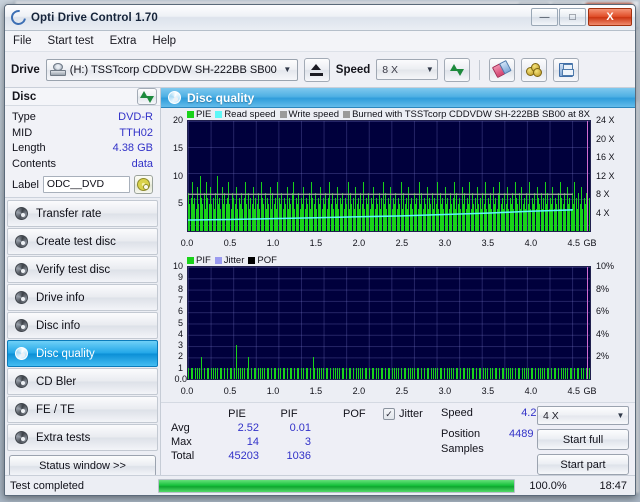 Image resolution: width=640 pixels, height=502 pixels. What do you see at coordinates (180, 333) in the screenshot?
I see `axis-tick: 4` at bounding box center [180, 333].